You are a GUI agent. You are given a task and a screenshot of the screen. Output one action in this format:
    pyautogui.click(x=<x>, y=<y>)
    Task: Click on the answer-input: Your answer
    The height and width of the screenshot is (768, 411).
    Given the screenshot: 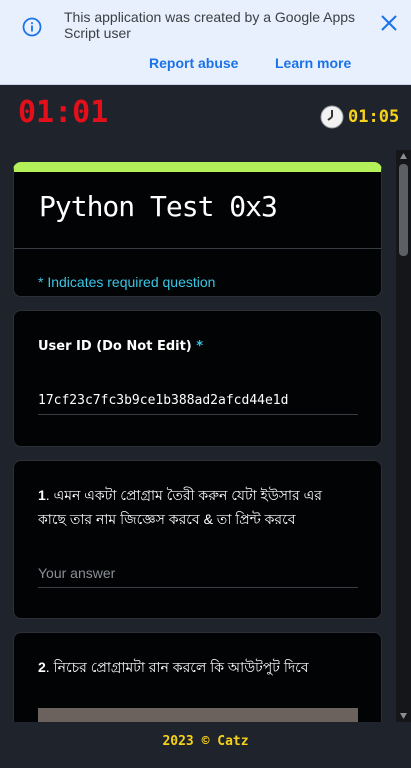 What is the action you would take?
    pyautogui.click(x=198, y=576)
    